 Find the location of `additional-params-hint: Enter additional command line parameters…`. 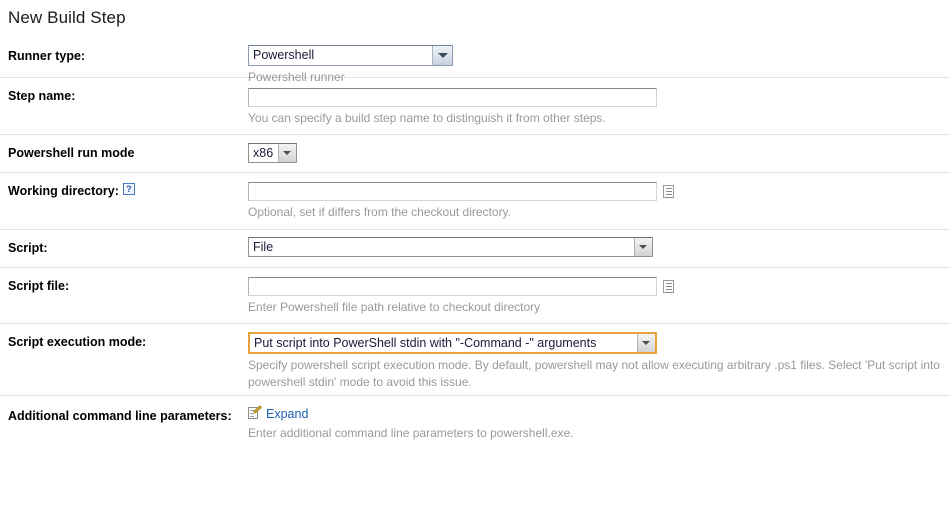

additional-params-hint: Enter additional command line parameters… is located at coordinates (411, 433).